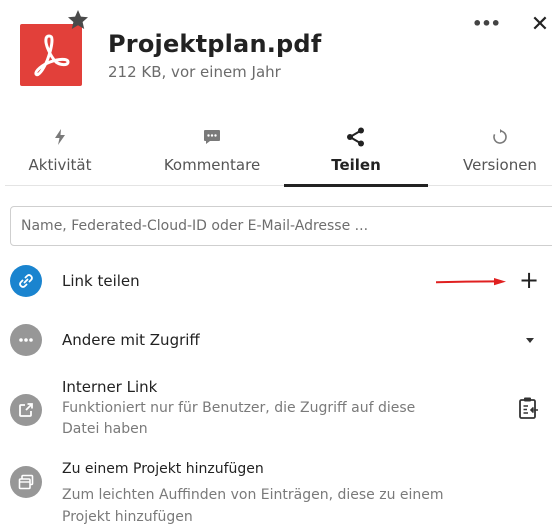  What do you see at coordinates (101, 281) in the screenshot?
I see `link-share-title: Link teilen` at bounding box center [101, 281].